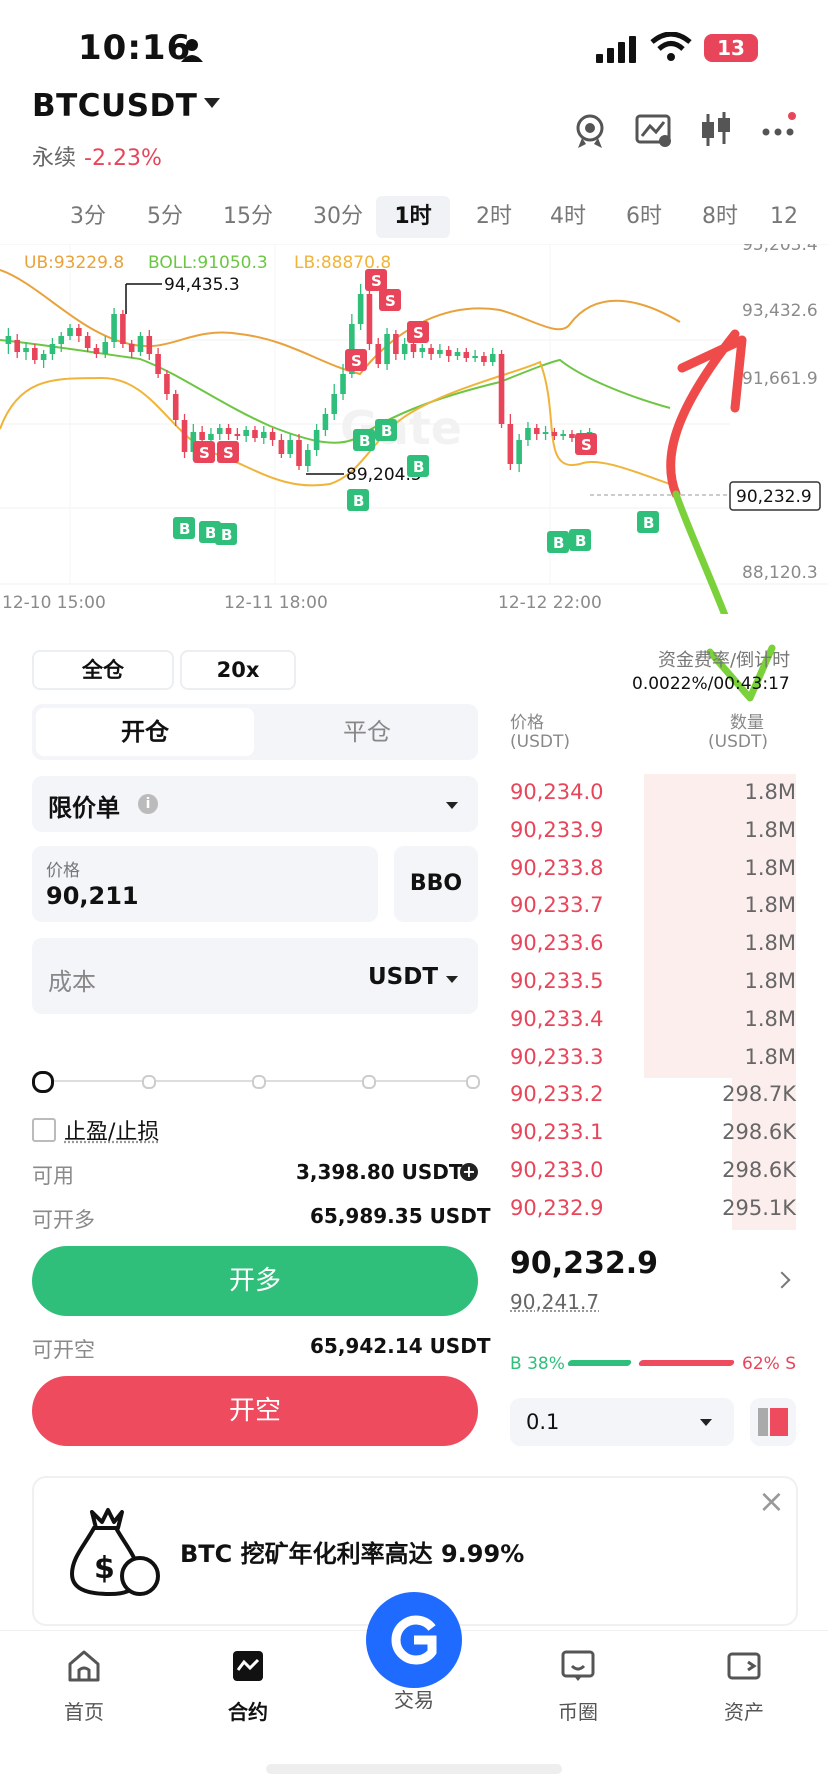 This screenshot has height=1792, width=828. Describe the element at coordinates (578, 1665) in the screenshot. I see `community-icon` at that location.